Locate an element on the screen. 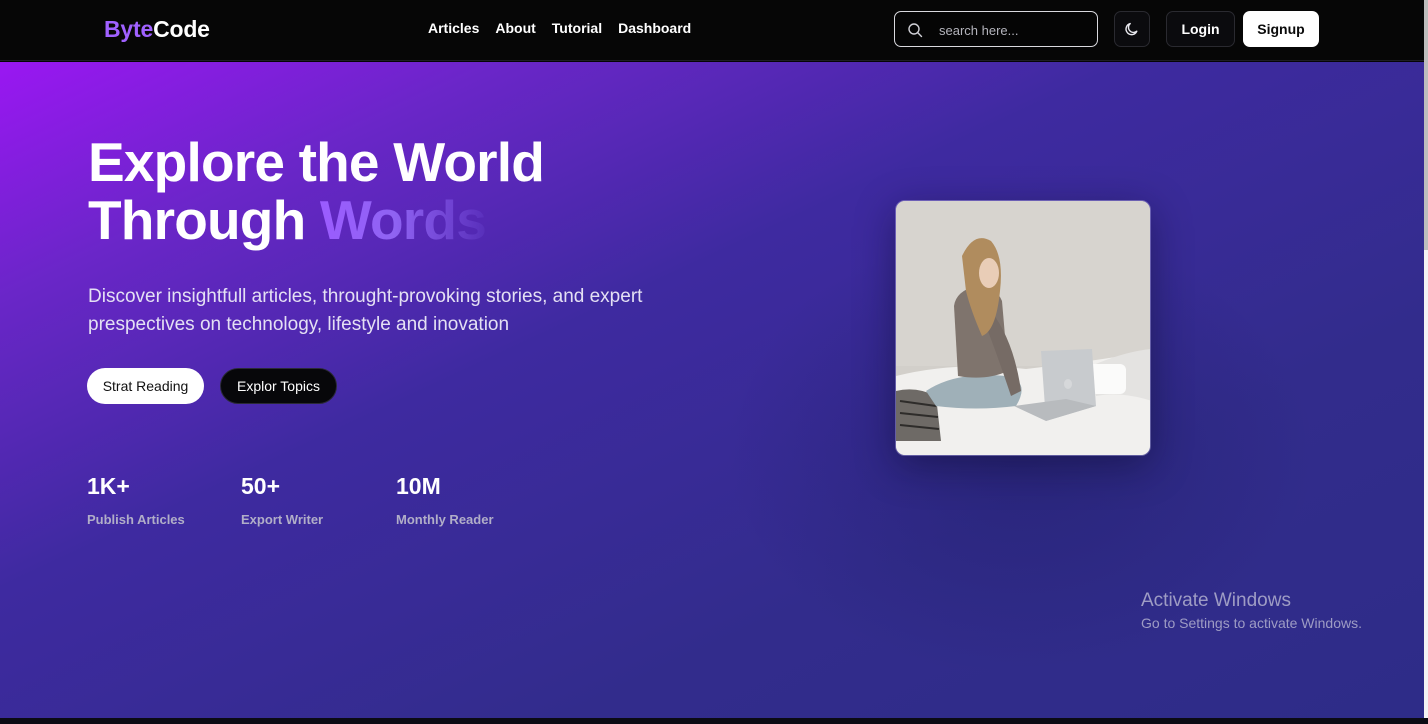 This screenshot has width=1428, height=724. hero-headline: Explore the World Through Words is located at coordinates (316, 191).